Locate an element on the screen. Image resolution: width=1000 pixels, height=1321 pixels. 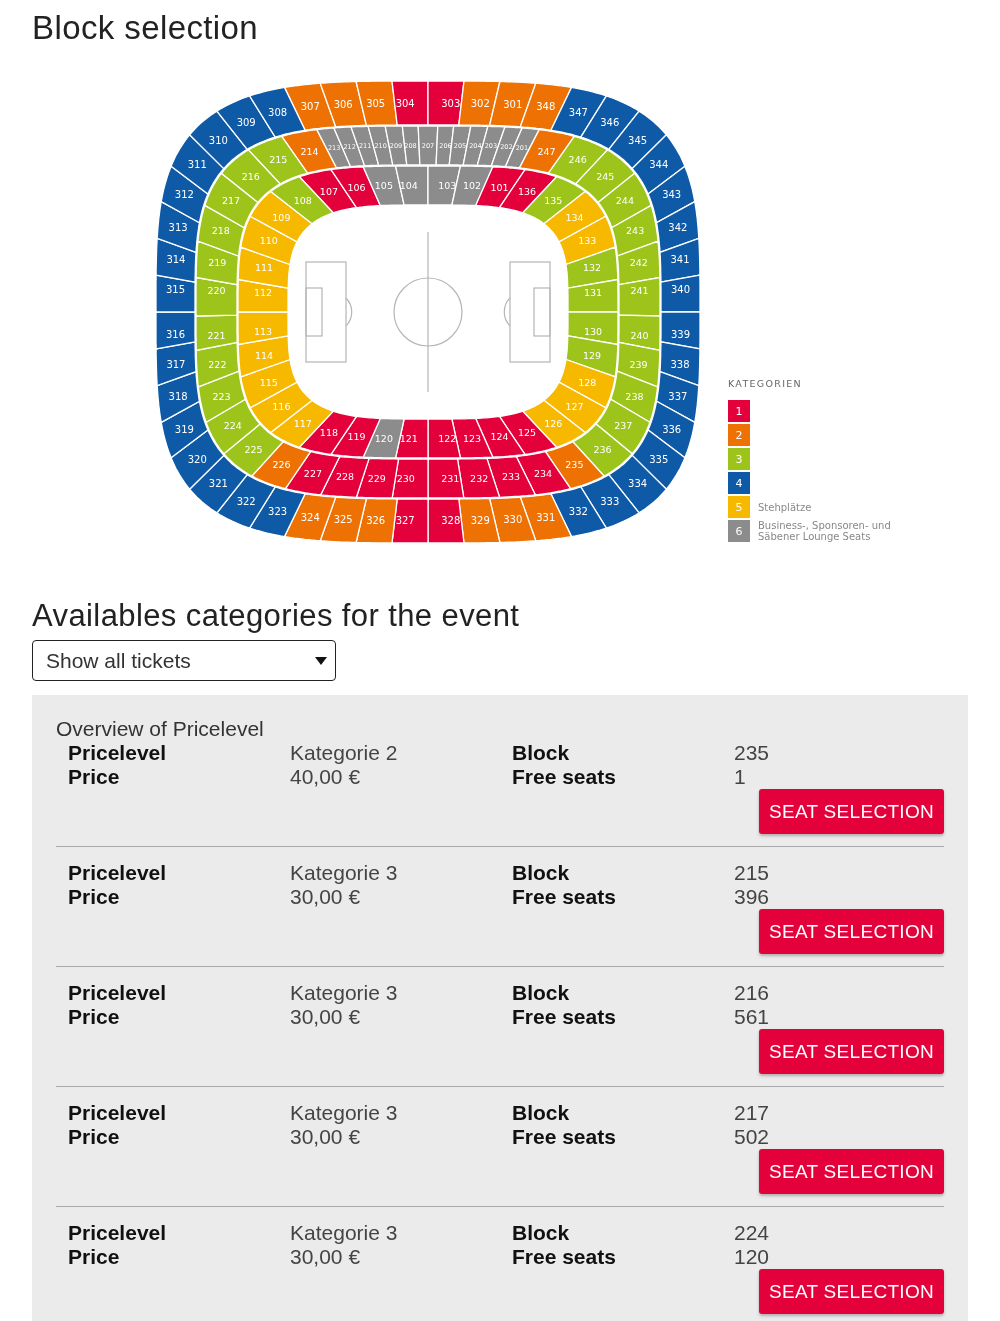
stadium-block: 339 is located at coordinates (680, 330).